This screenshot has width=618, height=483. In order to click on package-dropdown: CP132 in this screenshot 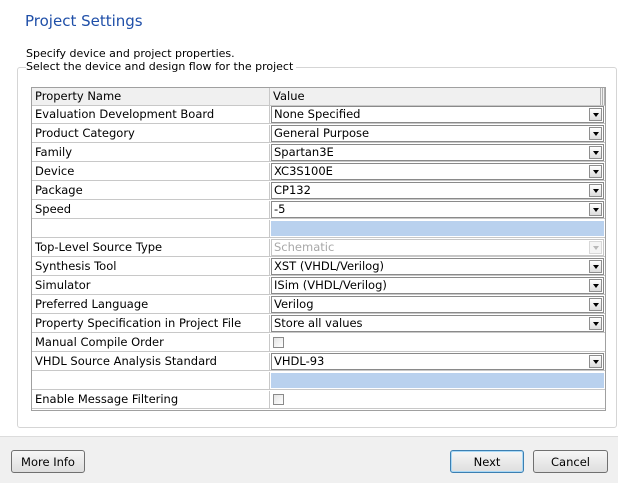, I will do `click(437, 190)`.